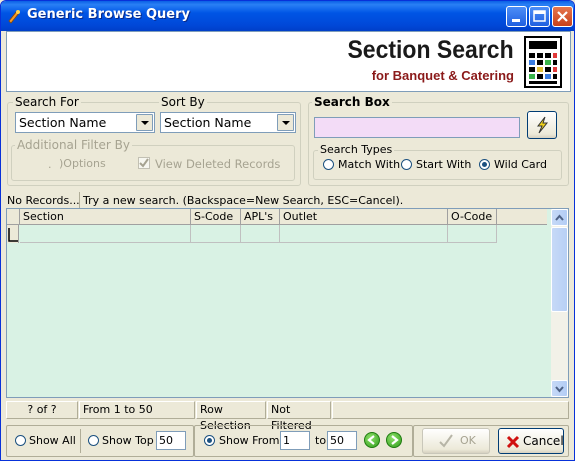  I want to click on options-dots: ., so click(50, 164).